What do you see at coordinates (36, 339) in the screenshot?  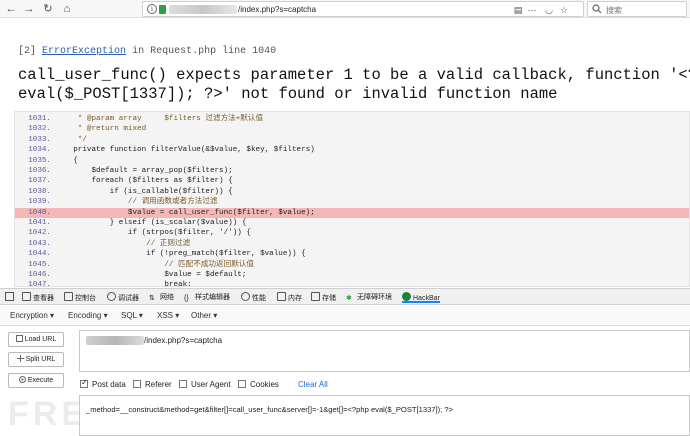 I see `load-url-button: Load URL` at bounding box center [36, 339].